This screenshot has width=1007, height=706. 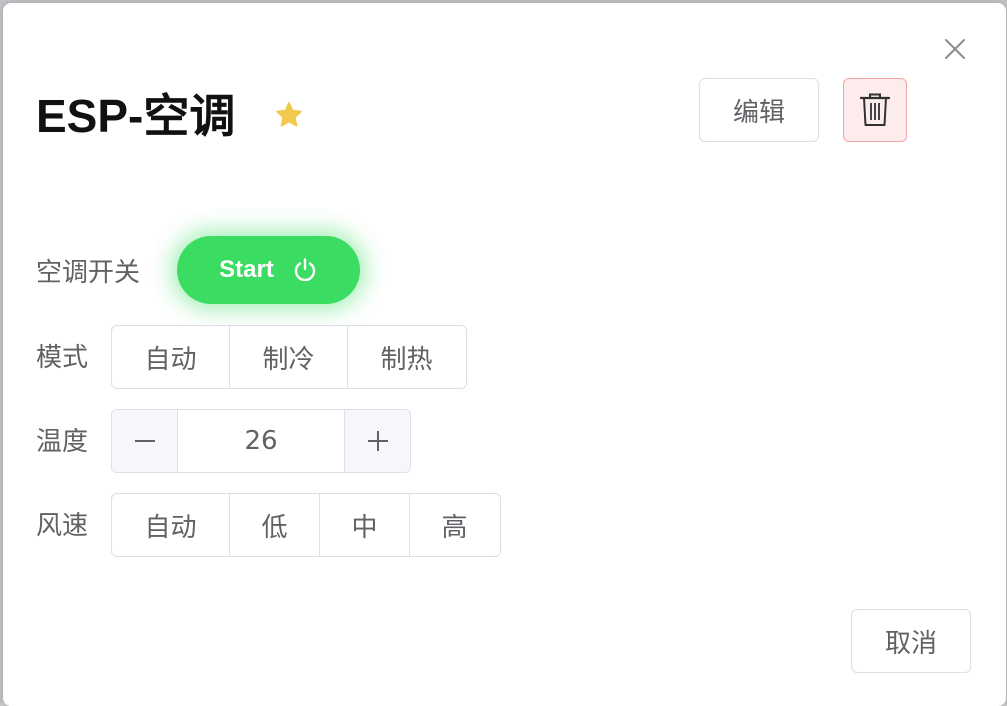 What do you see at coordinates (289, 115) in the screenshot?
I see `star-icon` at bounding box center [289, 115].